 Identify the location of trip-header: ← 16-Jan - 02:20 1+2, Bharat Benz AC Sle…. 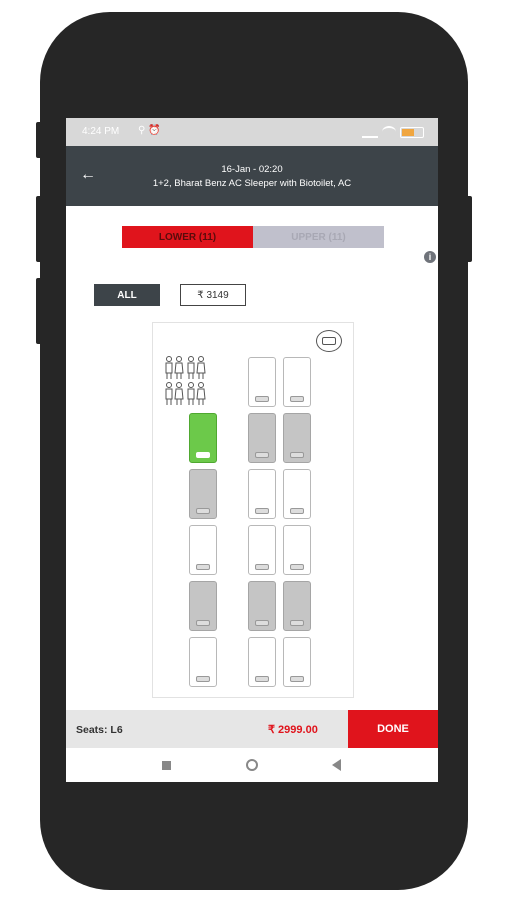
(252, 176).